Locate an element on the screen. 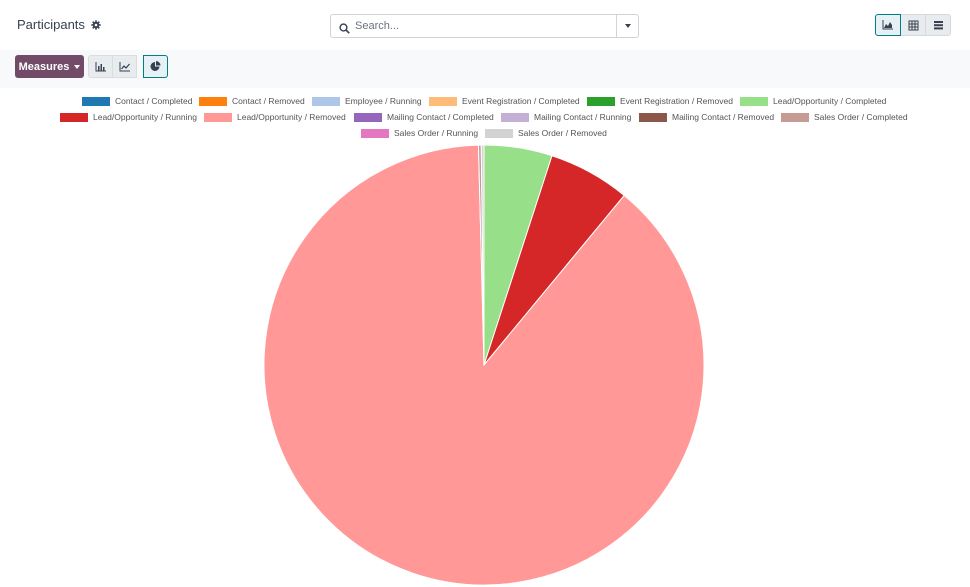 This screenshot has width=970, height=587. area-chart-icon is located at coordinates (887, 25).